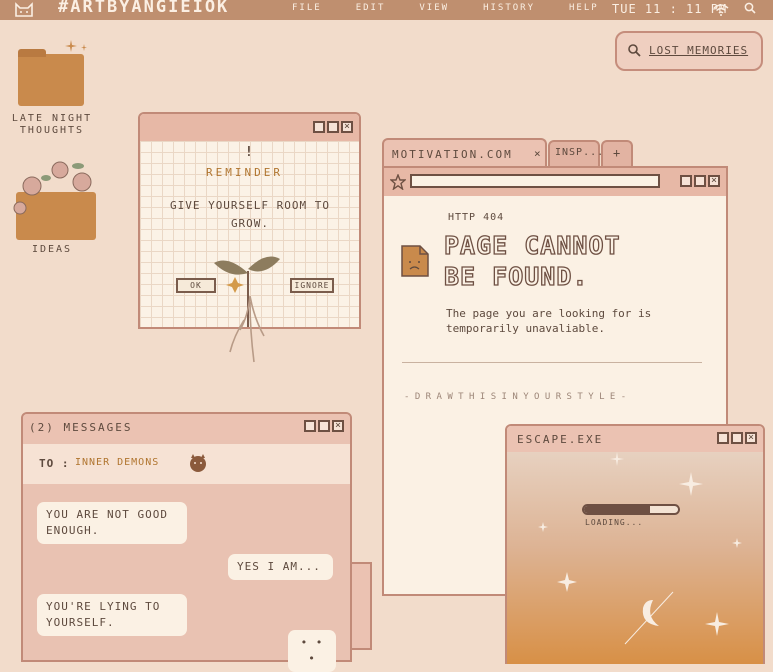 This screenshot has width=773, height=672. What do you see at coordinates (244, 172) in the screenshot?
I see `reminder-title: REMINDER` at bounding box center [244, 172].